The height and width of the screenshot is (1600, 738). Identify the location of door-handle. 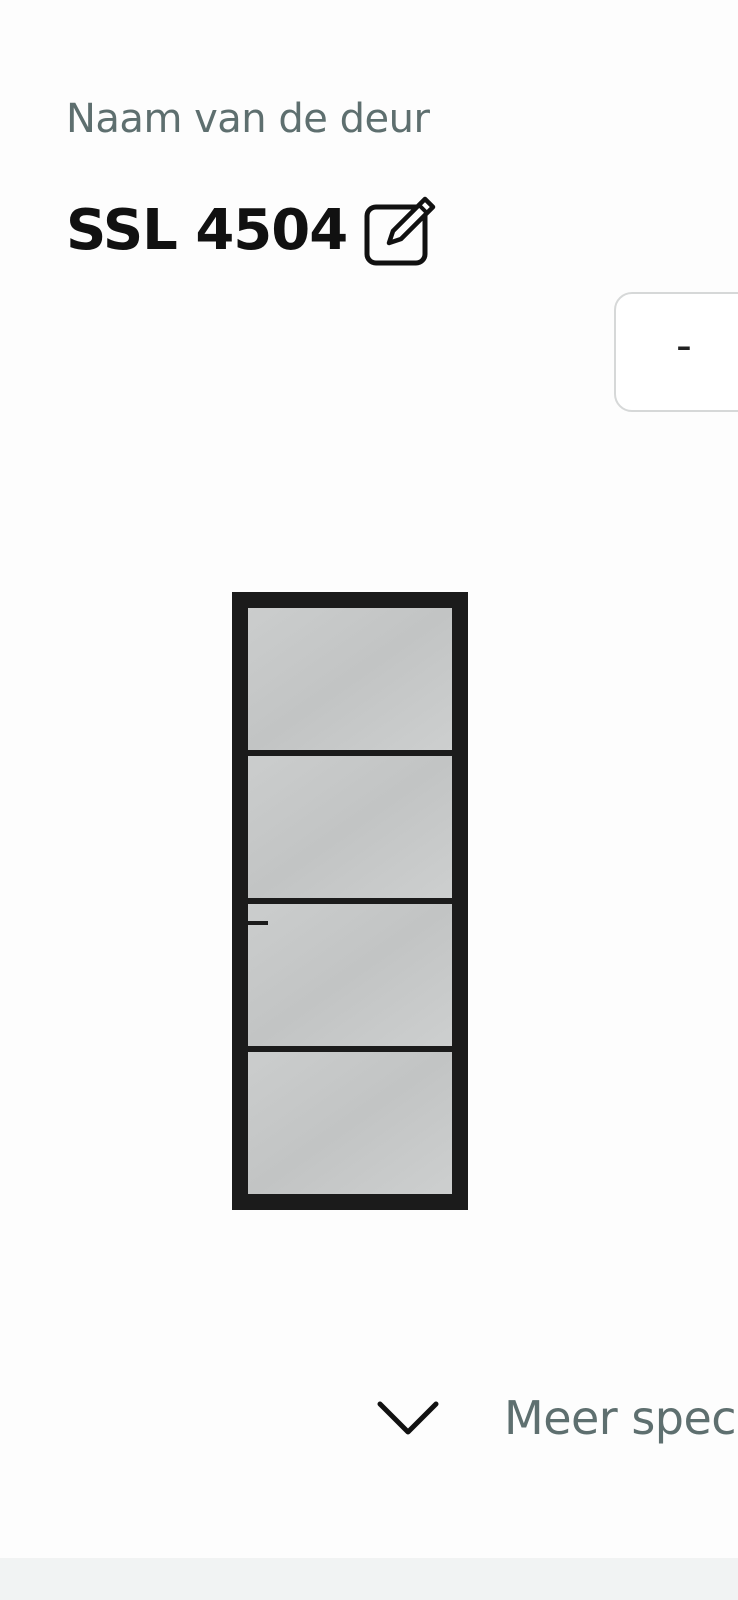
(255, 923).